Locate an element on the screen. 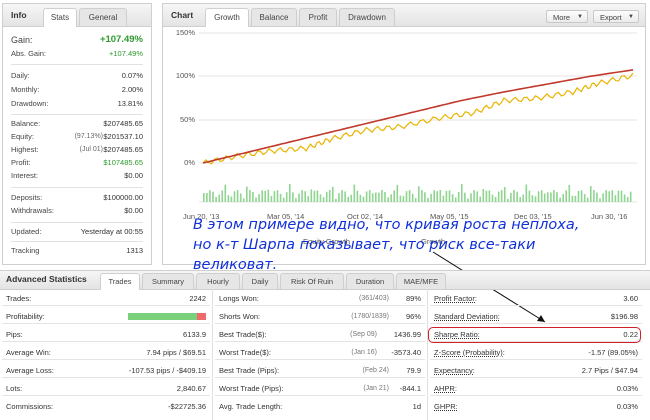 The image size is (650, 420). info-row-deposits: Deposits: $100000.00 is located at coordinates (77, 197).